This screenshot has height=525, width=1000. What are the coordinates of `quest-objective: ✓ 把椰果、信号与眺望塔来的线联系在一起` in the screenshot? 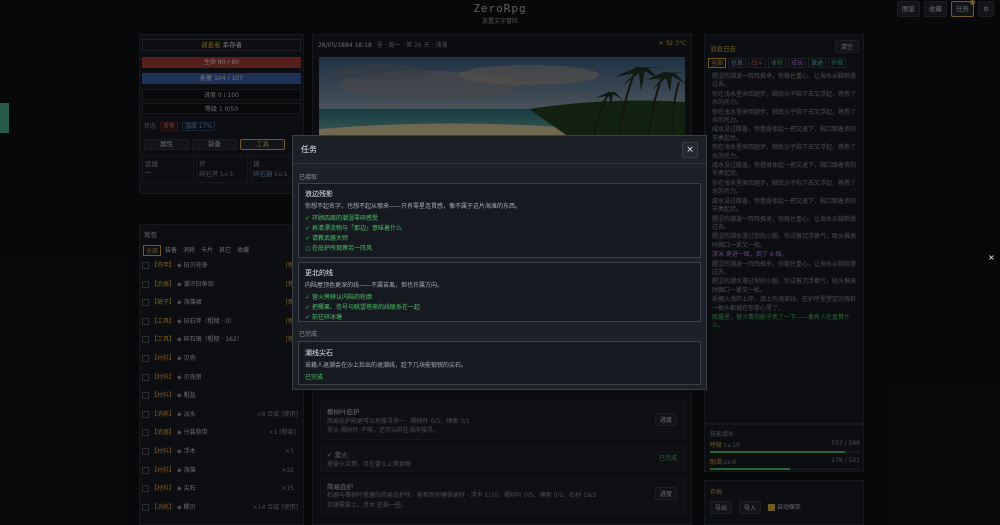 It's located at (362, 307).